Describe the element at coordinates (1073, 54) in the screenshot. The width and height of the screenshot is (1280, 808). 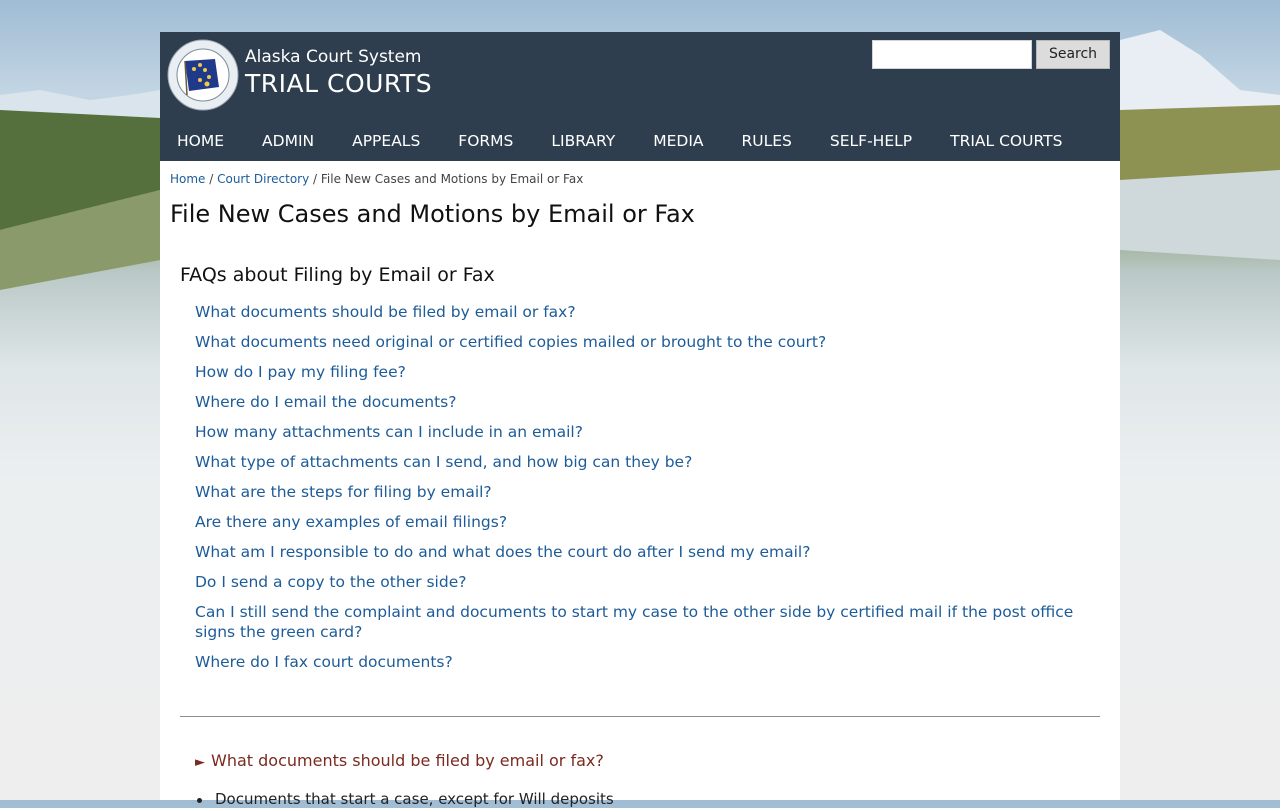
I see `search-button: Search` at that location.